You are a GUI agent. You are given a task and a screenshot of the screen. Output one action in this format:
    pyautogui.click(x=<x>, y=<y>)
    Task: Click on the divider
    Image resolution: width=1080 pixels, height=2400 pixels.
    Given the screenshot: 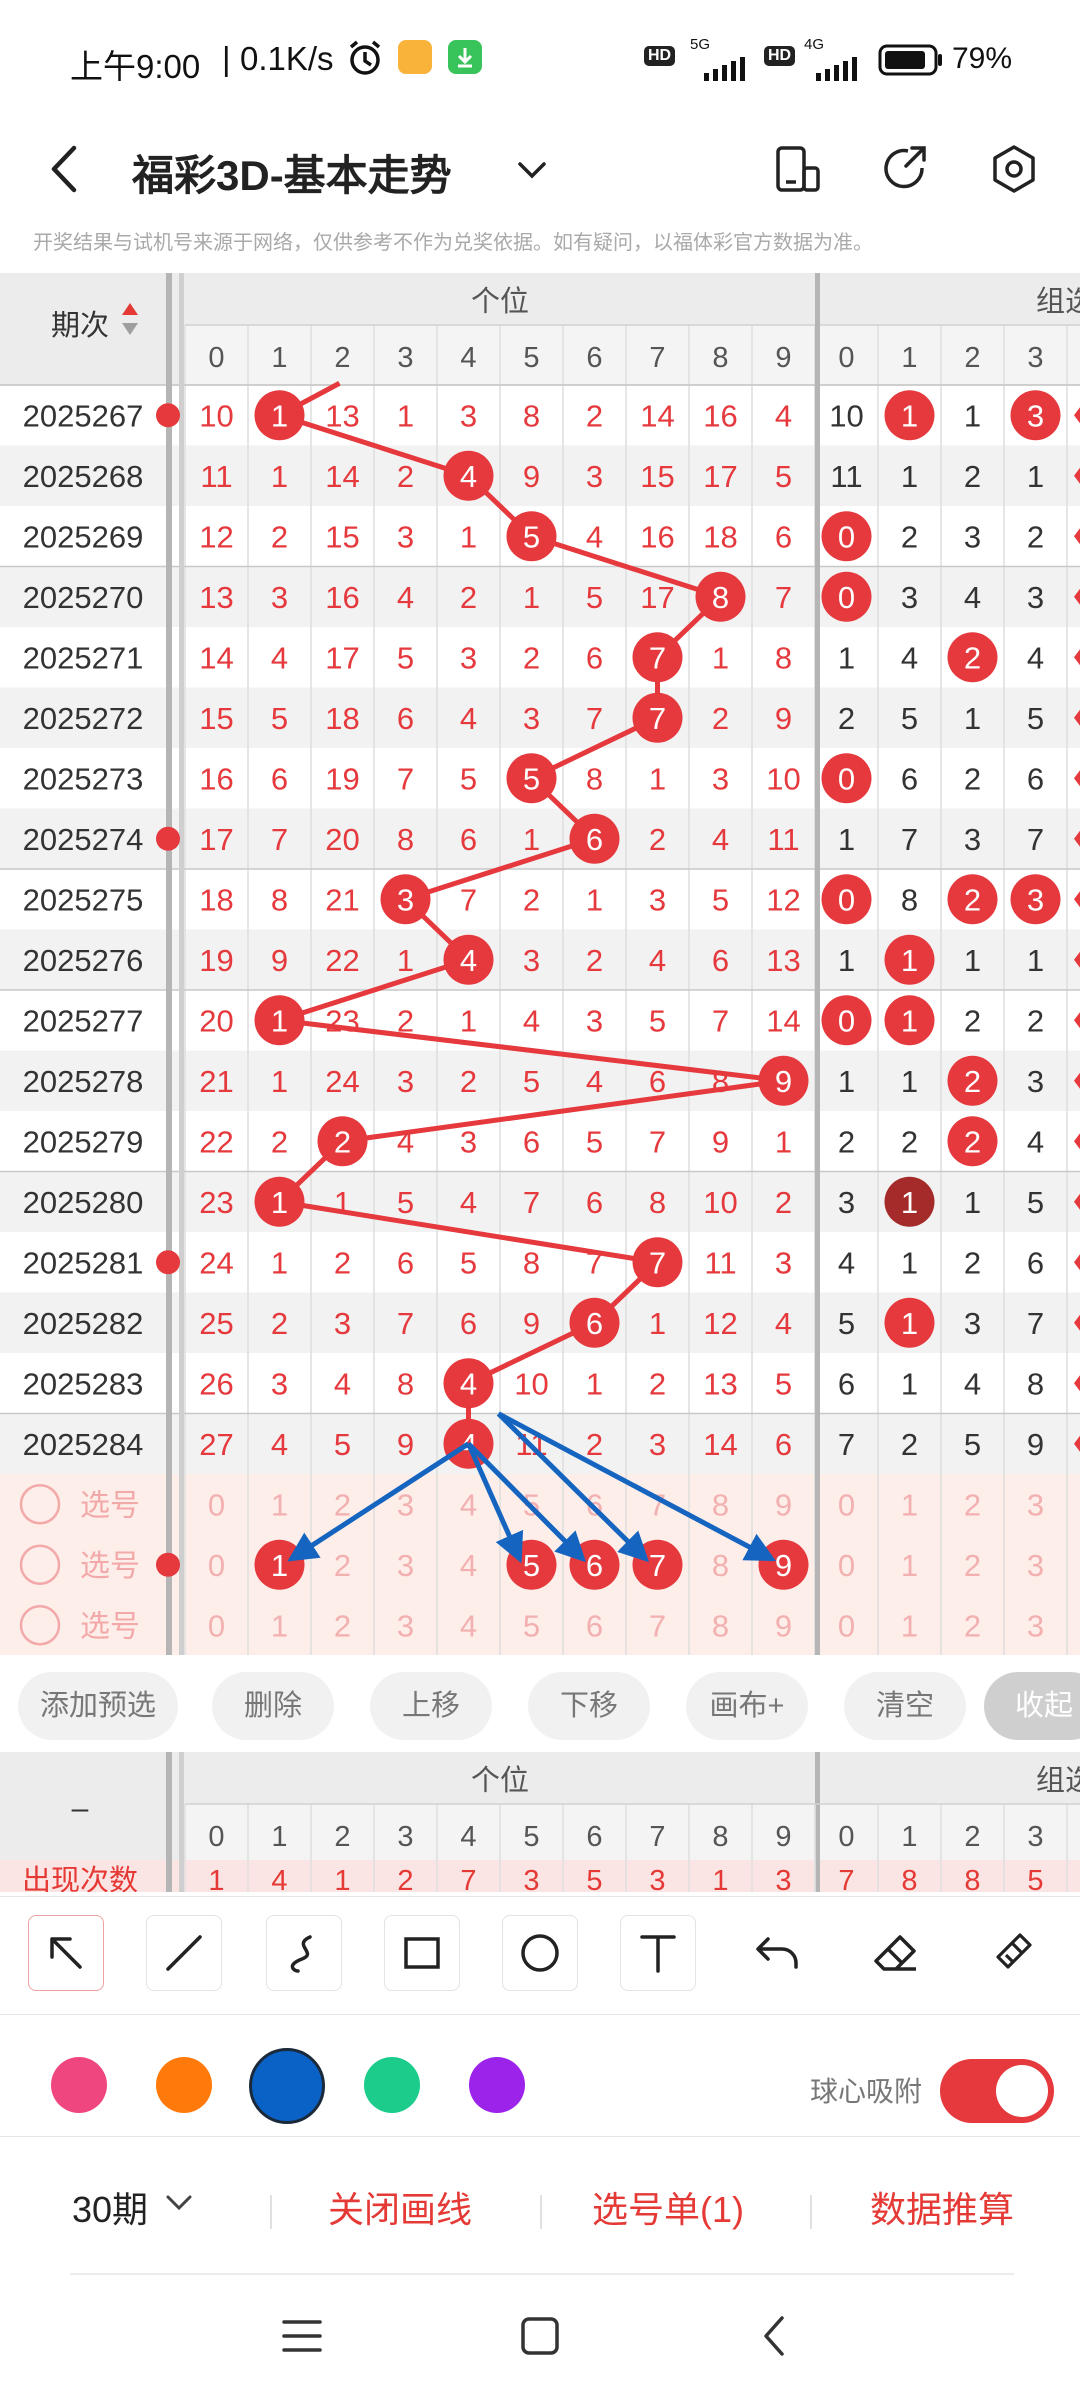 What is the action you would take?
    pyautogui.click(x=811, y=2212)
    